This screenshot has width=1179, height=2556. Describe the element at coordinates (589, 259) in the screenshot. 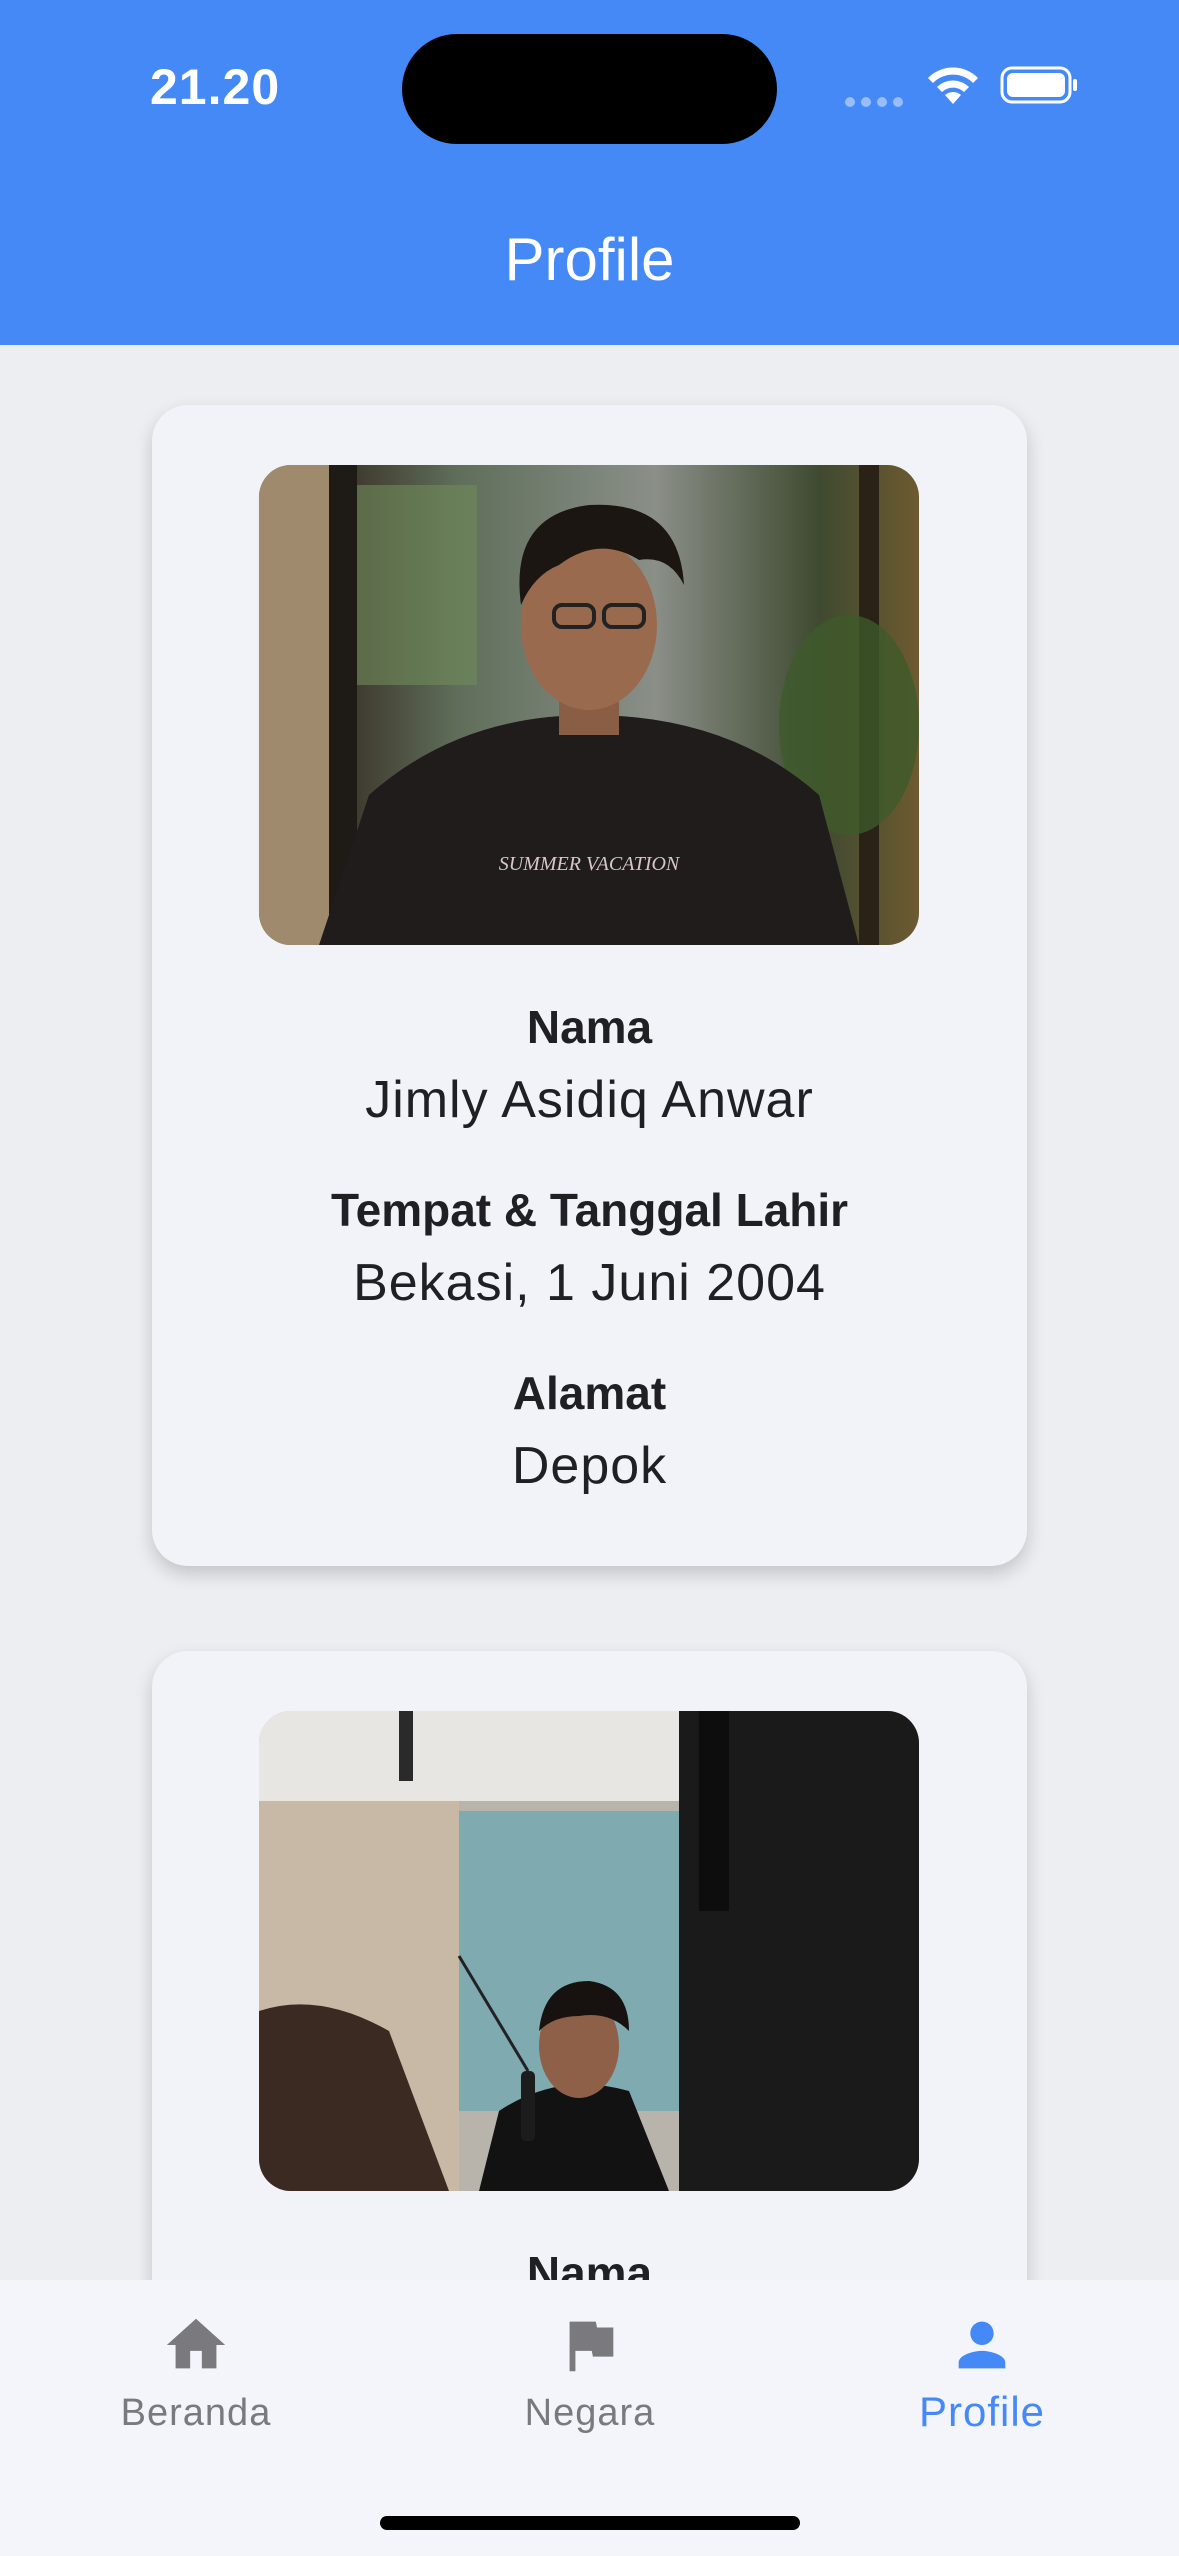

I see `page-title: Profile` at that location.